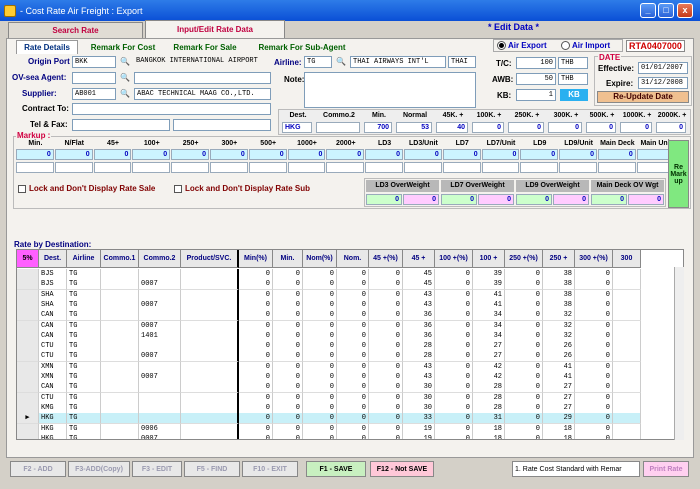 The width and height of the screenshot is (700, 489). I want to click on lock-sale-checkbox: Lock and Don't Display Rate Sale, so click(86, 188).